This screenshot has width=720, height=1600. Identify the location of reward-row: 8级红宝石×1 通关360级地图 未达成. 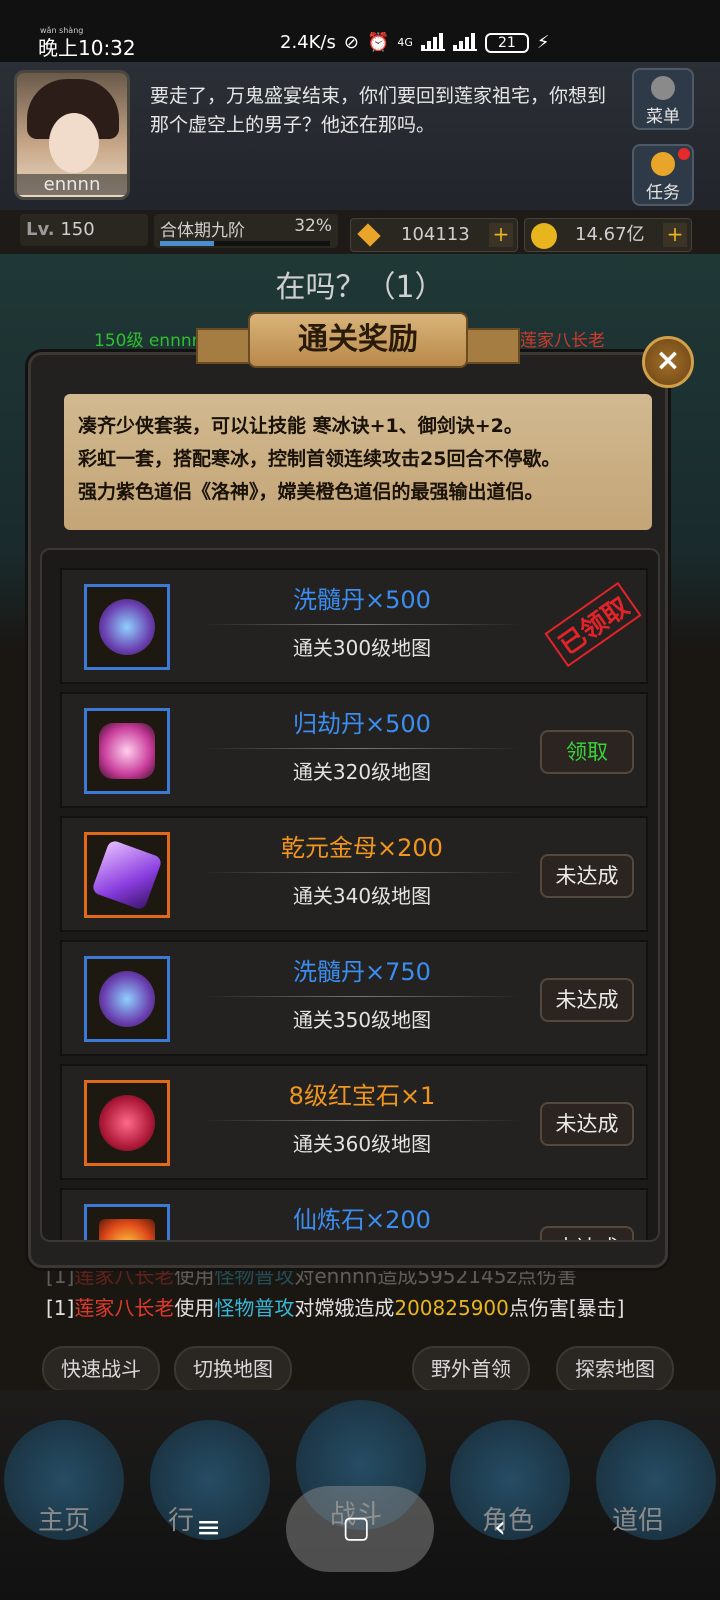
(354, 1122).